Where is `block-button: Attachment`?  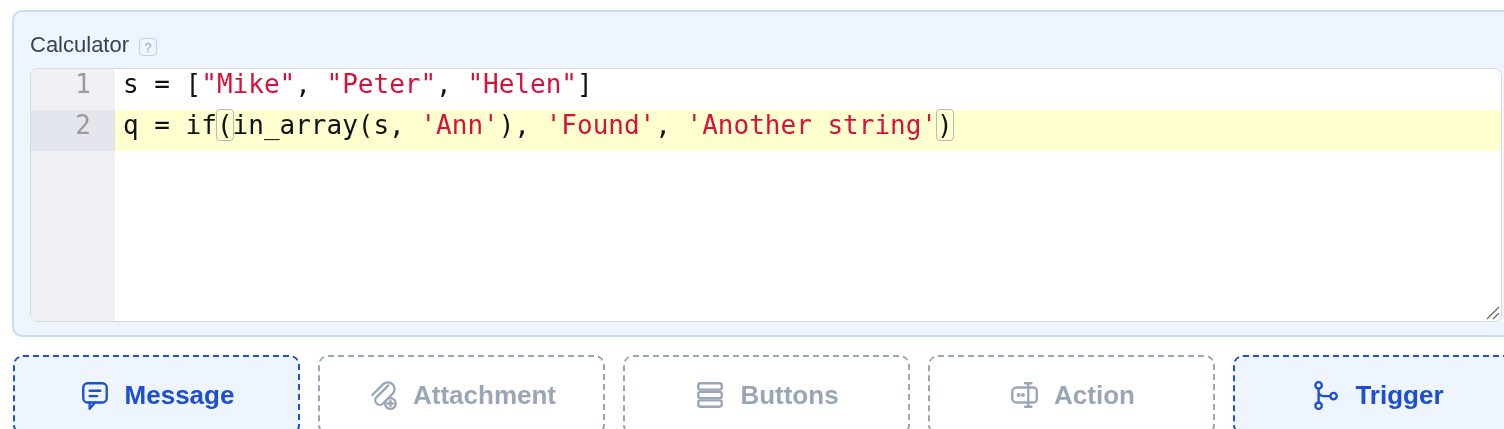
block-button: Attachment is located at coordinates (461, 392).